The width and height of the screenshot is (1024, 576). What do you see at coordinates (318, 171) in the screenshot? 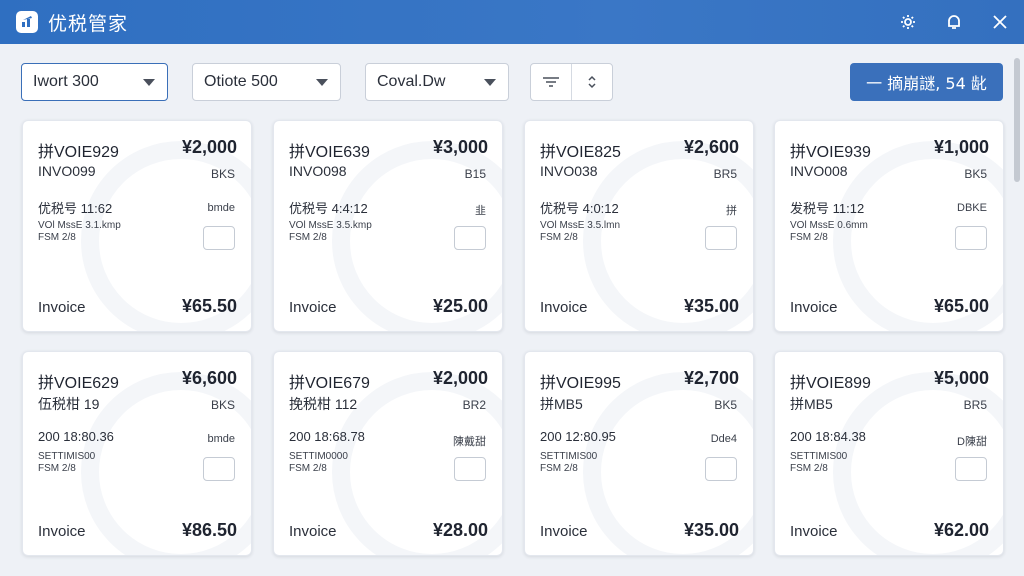
I see `card-subtitle: INVO098` at bounding box center [318, 171].